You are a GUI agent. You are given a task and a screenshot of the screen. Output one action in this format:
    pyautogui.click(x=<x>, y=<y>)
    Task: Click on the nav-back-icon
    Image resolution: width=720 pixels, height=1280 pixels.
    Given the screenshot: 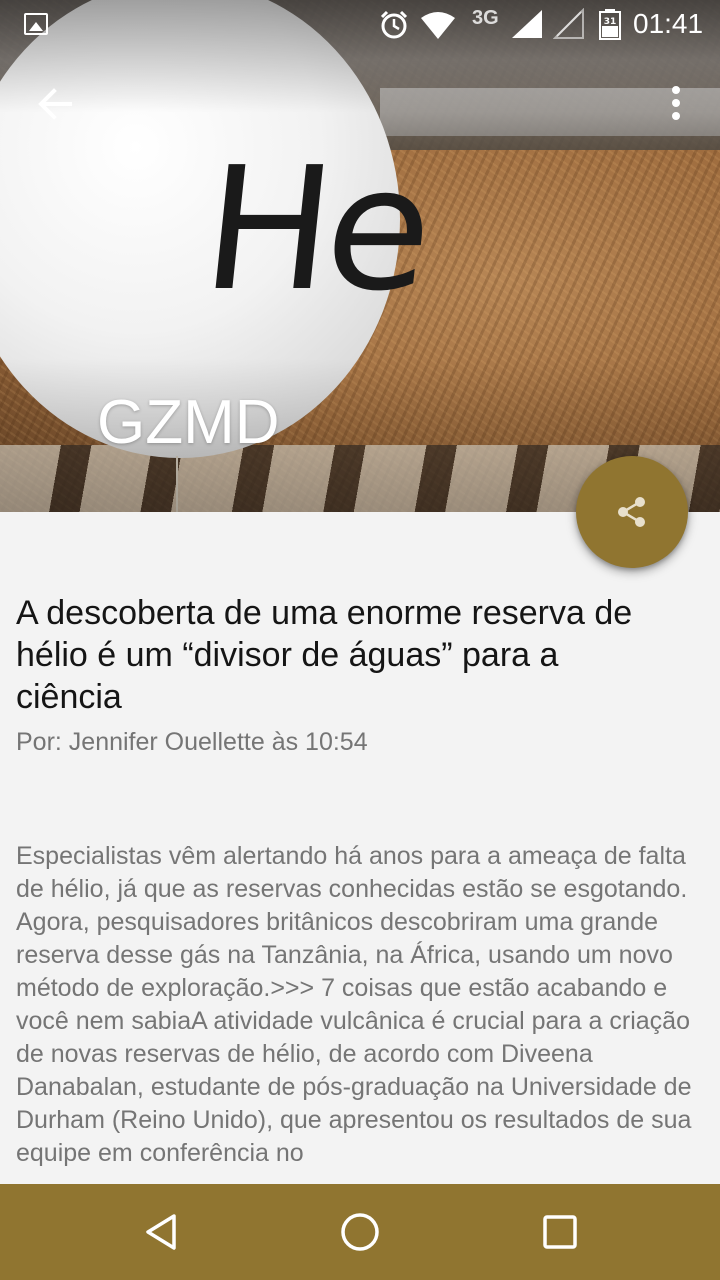 What is the action you would take?
    pyautogui.click(x=161, y=1232)
    